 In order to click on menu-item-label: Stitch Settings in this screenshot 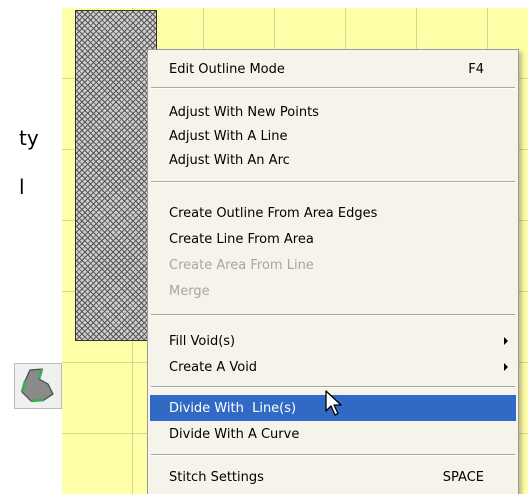, I will do `click(216, 477)`.